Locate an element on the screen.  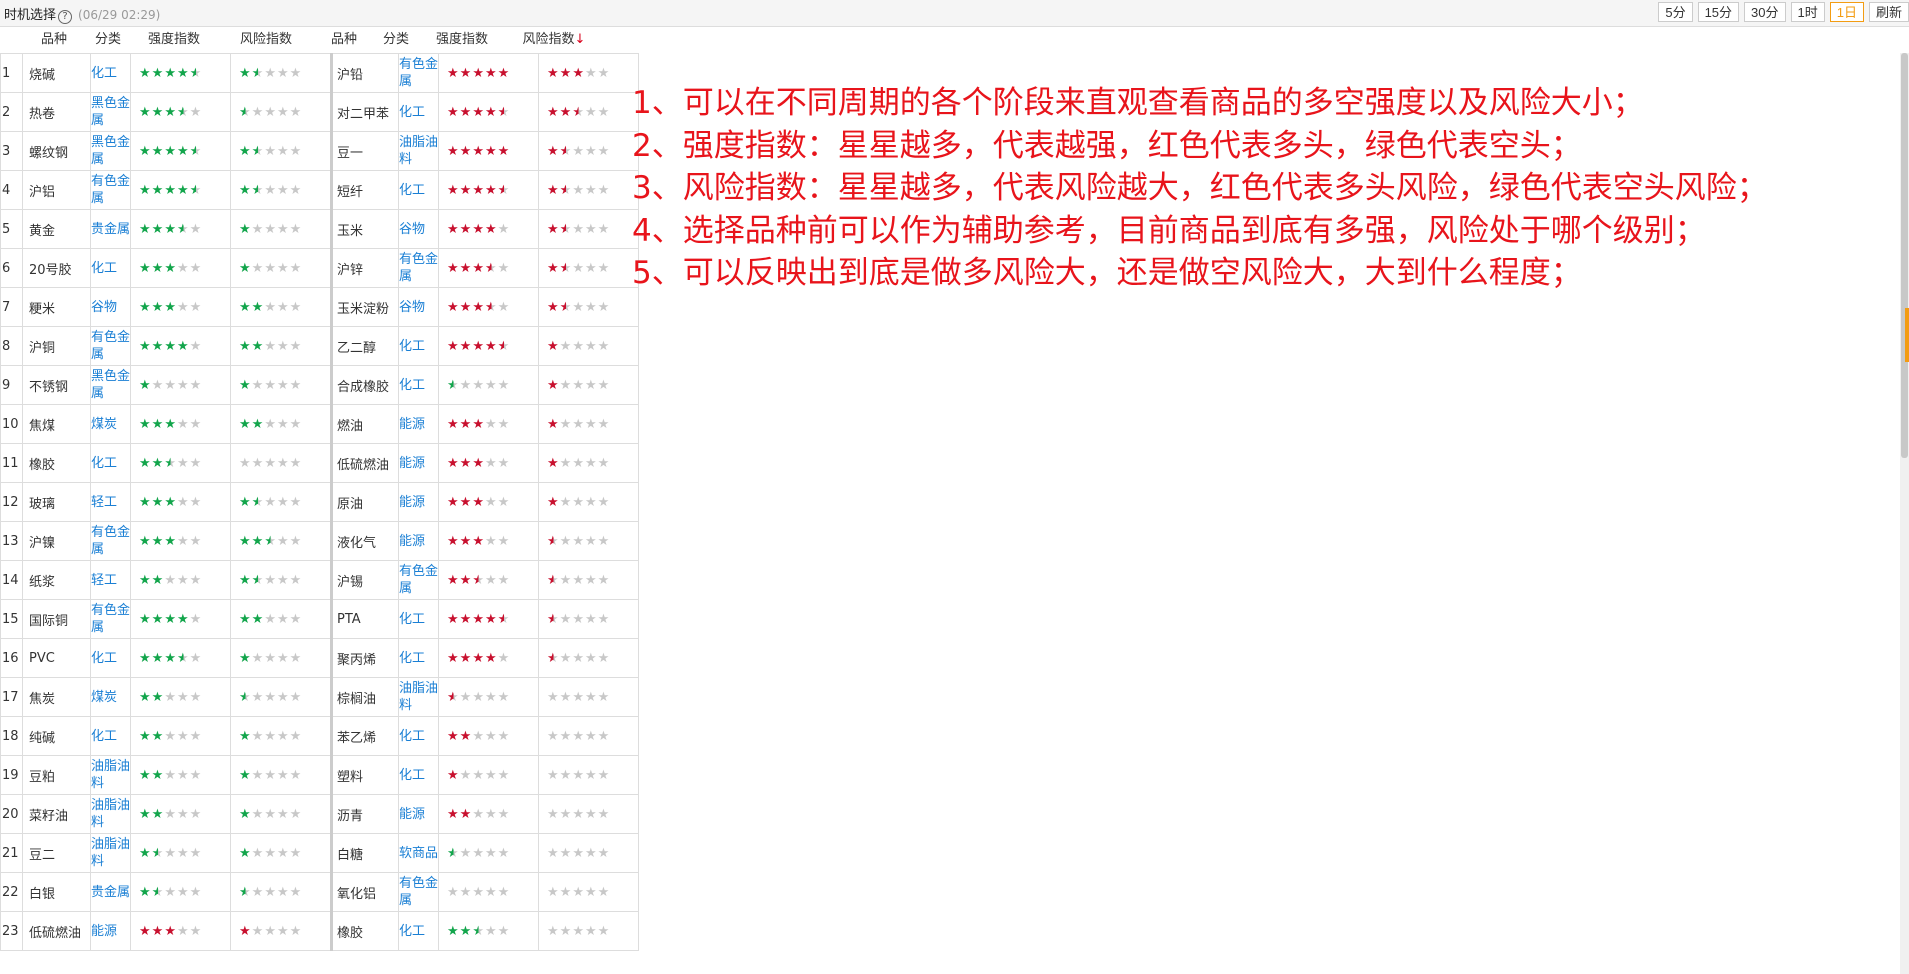
product-name: 棕榈油 is located at coordinates (364, 697).